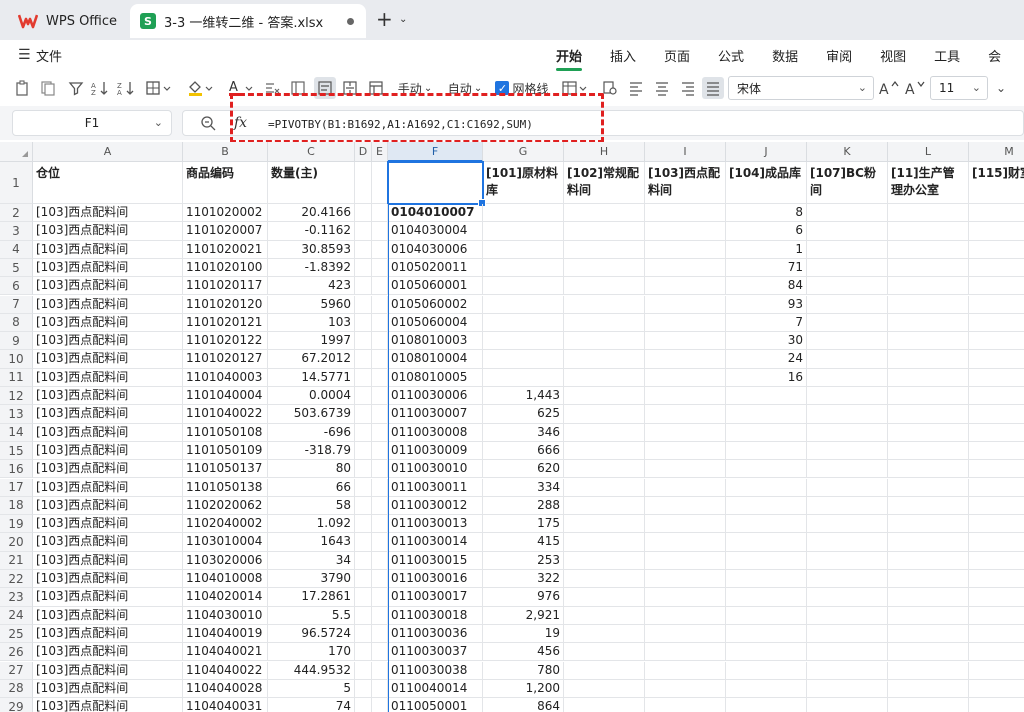 Image resolution: width=1024 pixels, height=712 pixels. What do you see at coordinates (16, 432) in the screenshot?
I see `row-header: 14` at bounding box center [16, 432].